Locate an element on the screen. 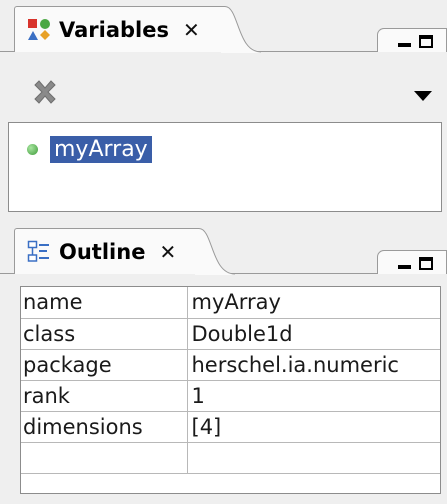 The width and height of the screenshot is (447, 504). tab-variables-label: Variables is located at coordinates (114, 29).